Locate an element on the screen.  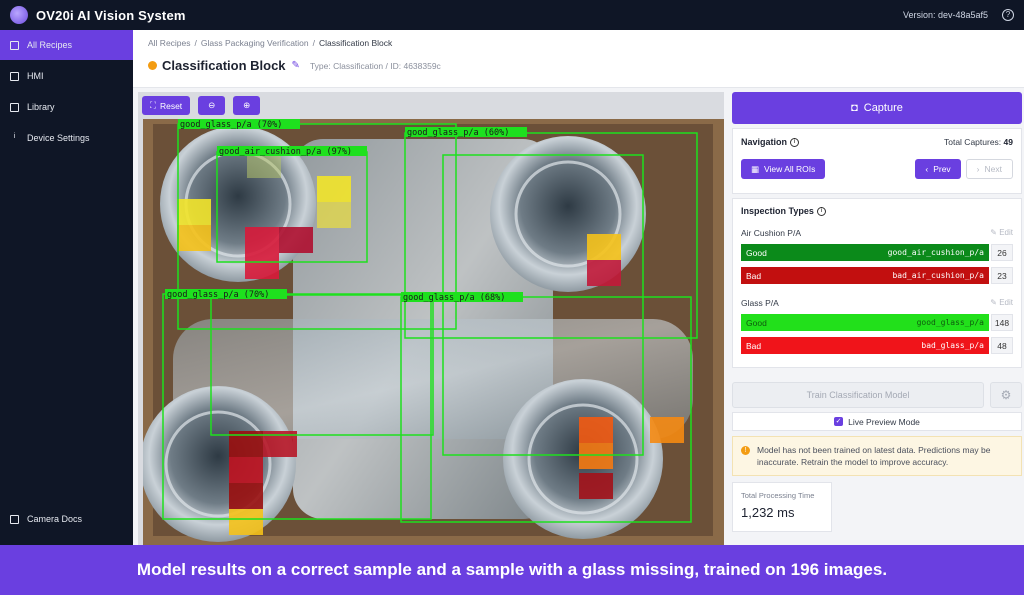
zoom-in-icon: ⊕ is located at coordinates (247, 105).